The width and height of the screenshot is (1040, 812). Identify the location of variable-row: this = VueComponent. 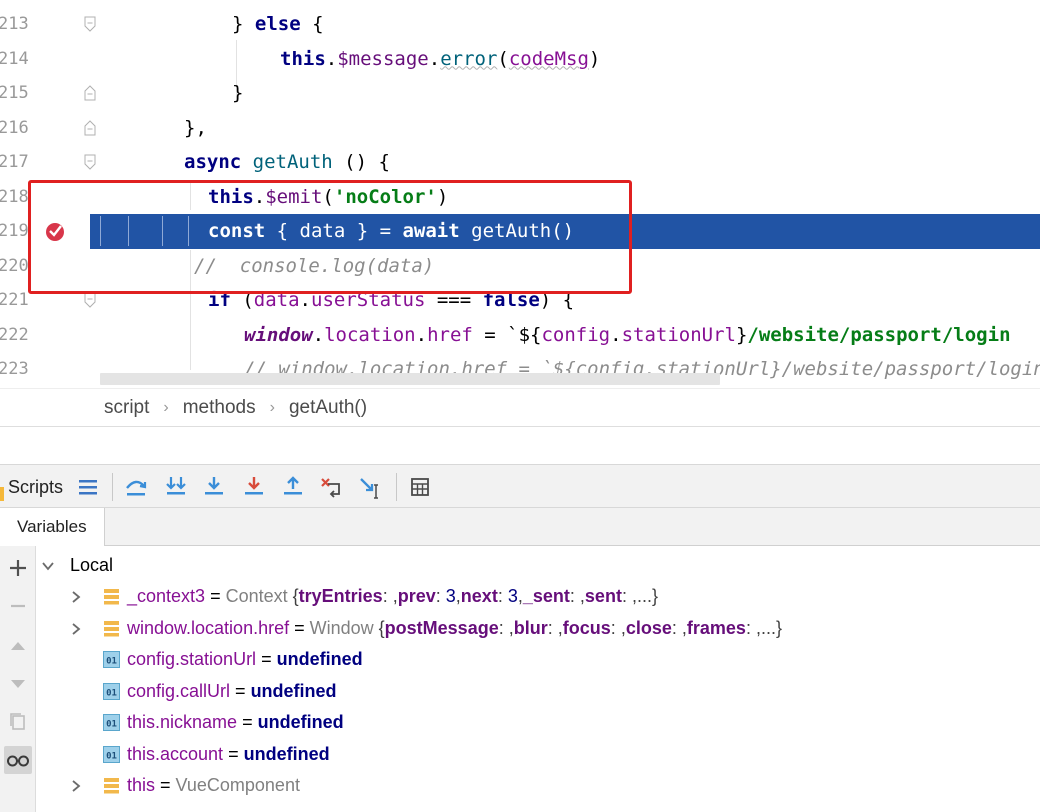
(538, 786).